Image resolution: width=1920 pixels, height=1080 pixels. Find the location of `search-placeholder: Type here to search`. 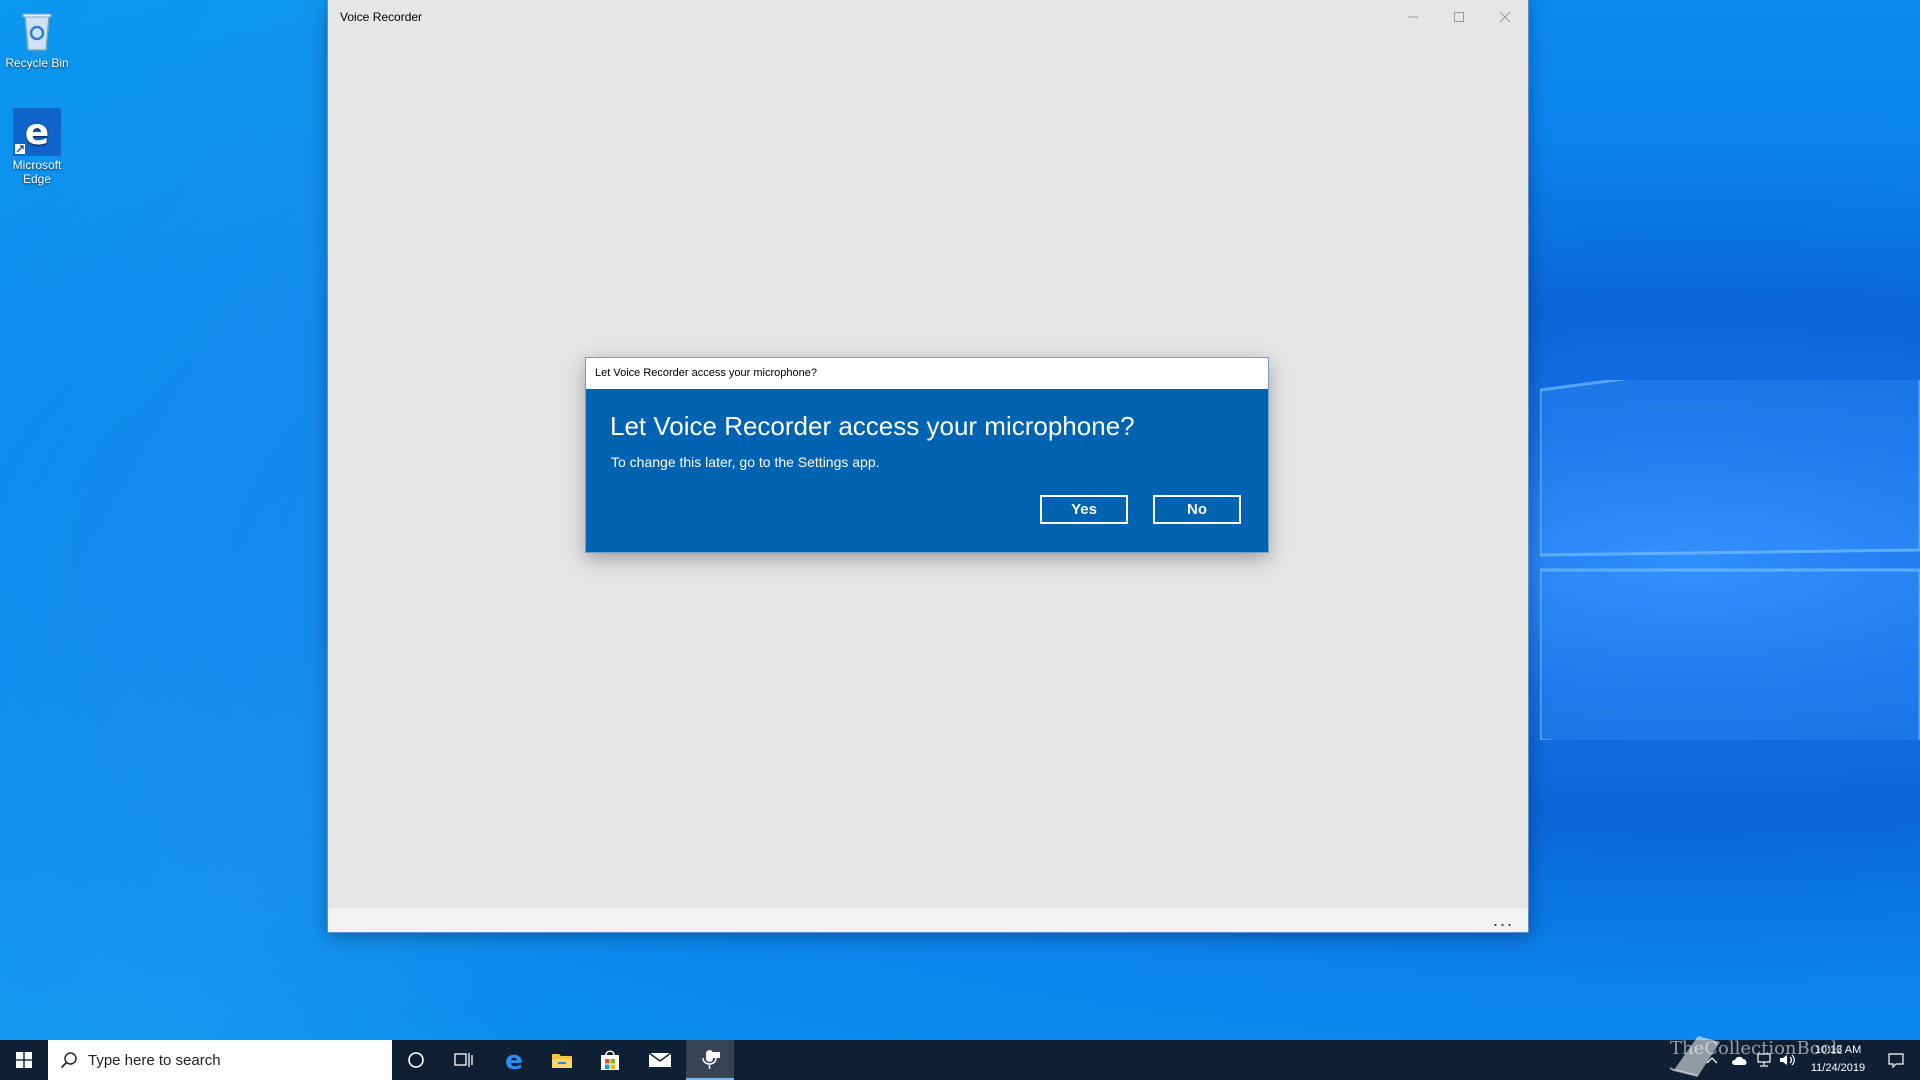

search-placeholder: Type here to search is located at coordinates (154, 1060).